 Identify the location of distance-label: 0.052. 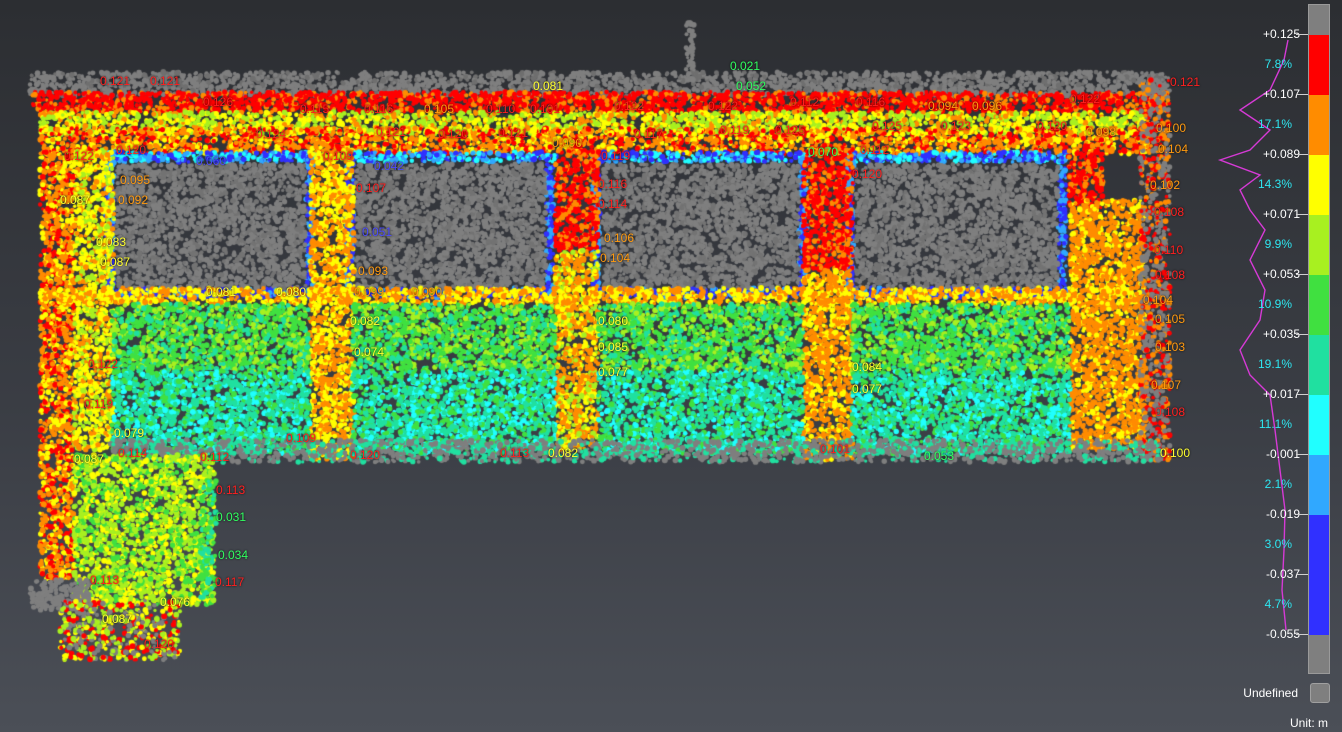
(751, 86).